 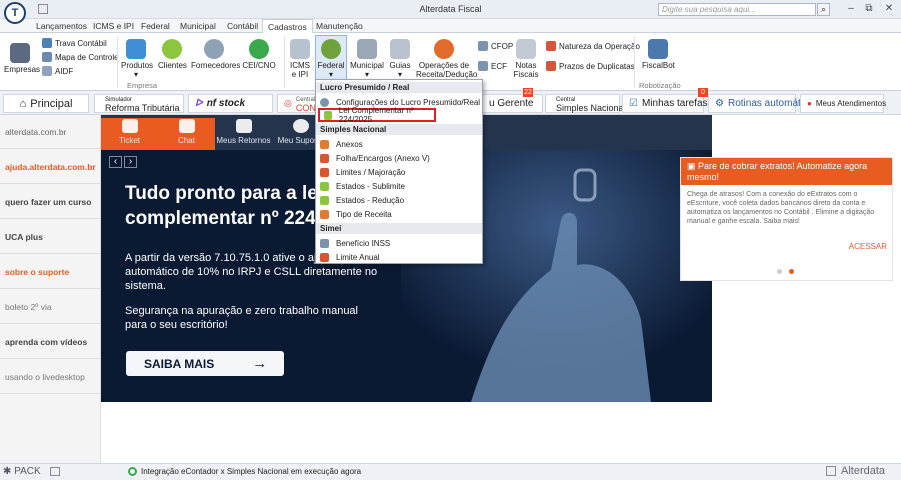 What do you see at coordinates (399, 243) in the screenshot?
I see `menu-item-beneficio-inss: Benefício INSS` at bounding box center [399, 243].